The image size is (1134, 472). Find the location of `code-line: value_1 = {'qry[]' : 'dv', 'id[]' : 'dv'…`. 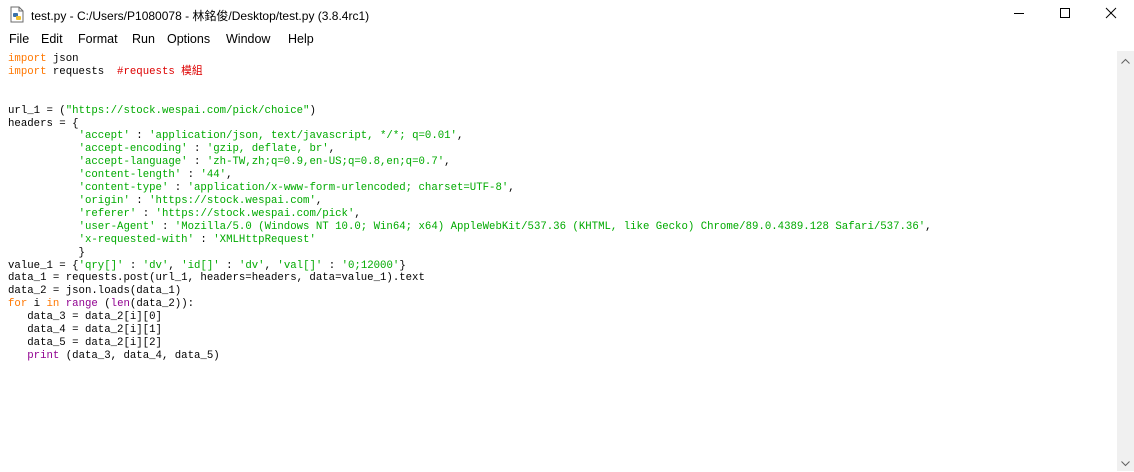

code-line: value_1 = {'qry[]' : 'dv', 'id[]' : 'dv'… is located at coordinates (207, 266).